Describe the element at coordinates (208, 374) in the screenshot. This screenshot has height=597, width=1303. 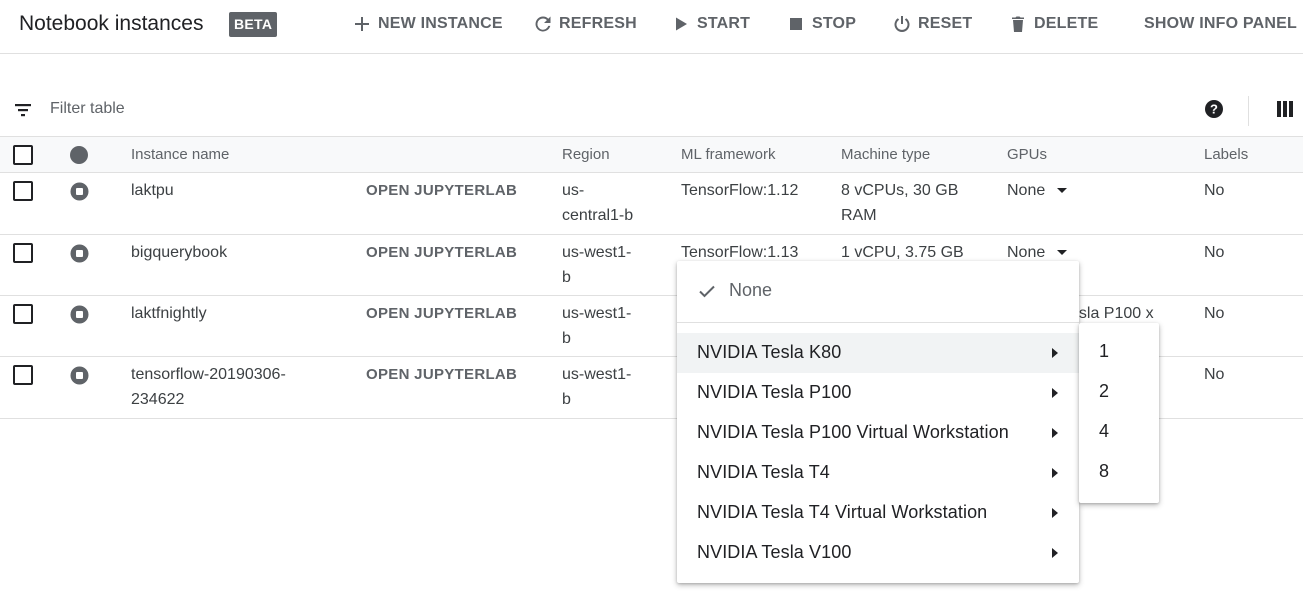
I see `instance-name-line1: tensorflow-20190306-` at that location.